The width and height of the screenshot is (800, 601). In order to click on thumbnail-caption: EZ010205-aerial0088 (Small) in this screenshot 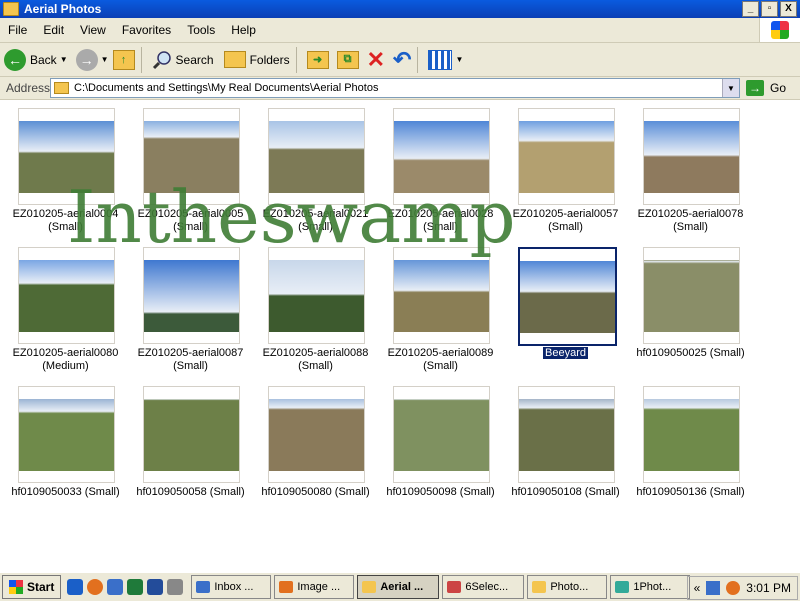, I will do `click(315, 360)`.